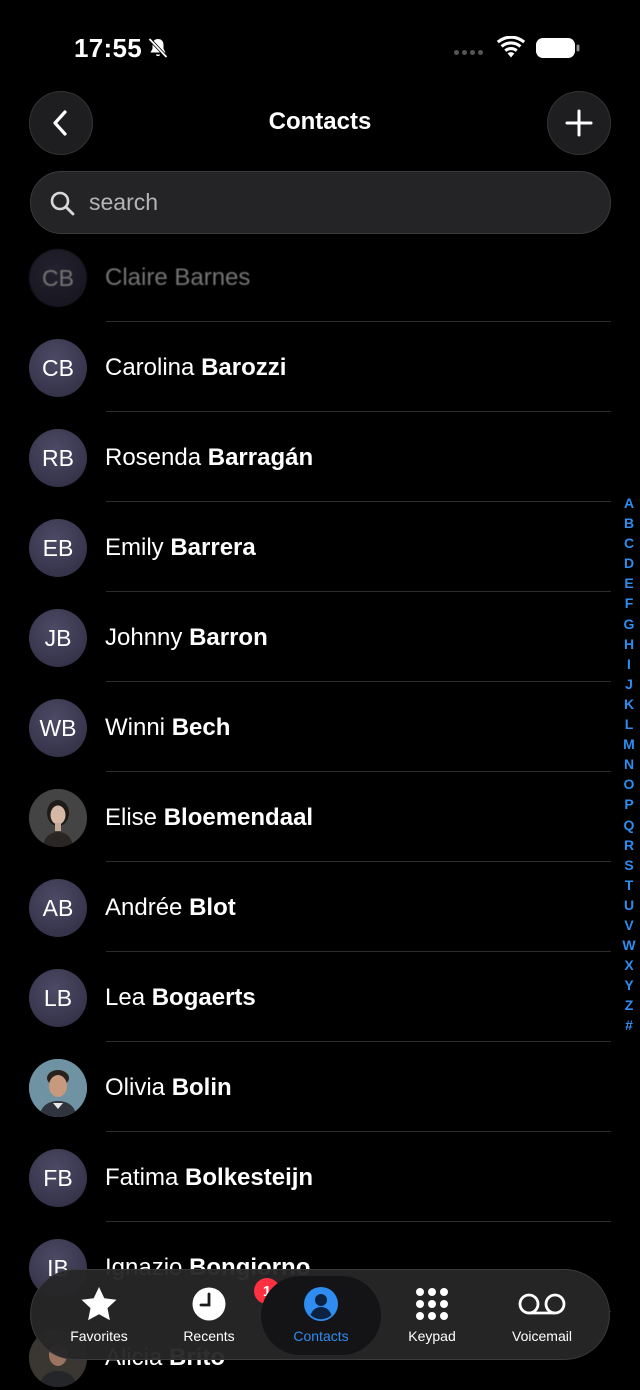 The width and height of the screenshot is (640, 1390). I want to click on index-letter: C, so click(629, 543).